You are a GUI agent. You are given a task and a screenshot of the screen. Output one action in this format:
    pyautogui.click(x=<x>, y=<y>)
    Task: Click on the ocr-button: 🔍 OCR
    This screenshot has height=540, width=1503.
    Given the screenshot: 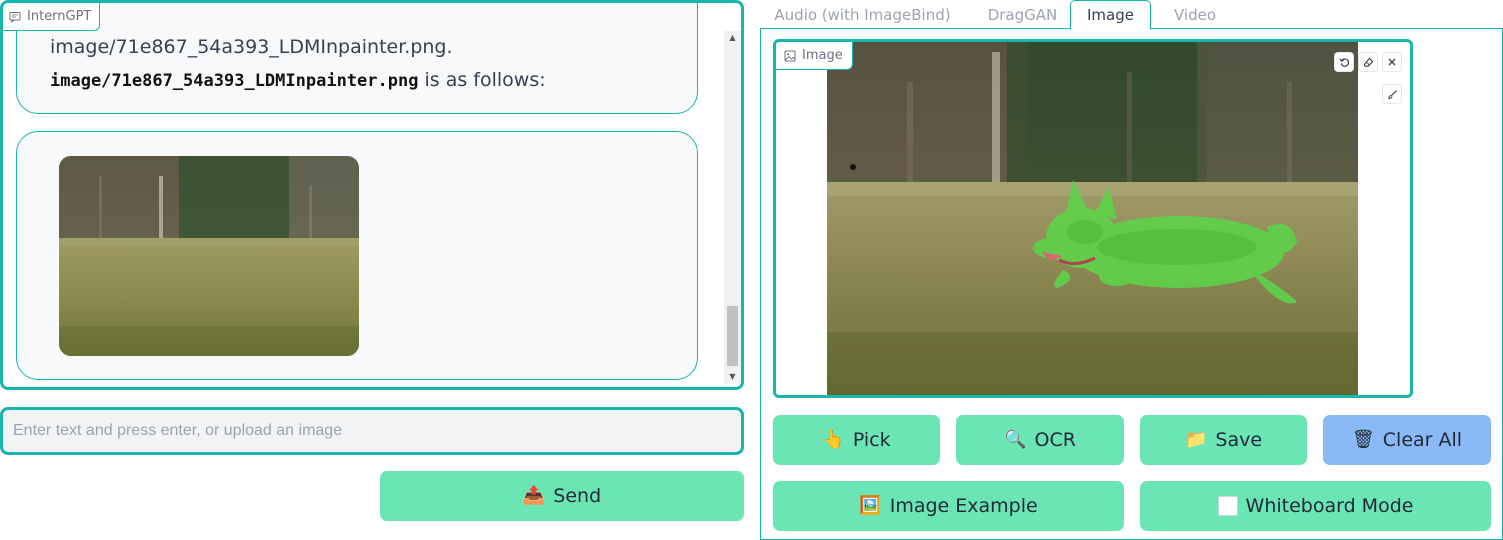 What is the action you would take?
    pyautogui.click(x=1040, y=440)
    